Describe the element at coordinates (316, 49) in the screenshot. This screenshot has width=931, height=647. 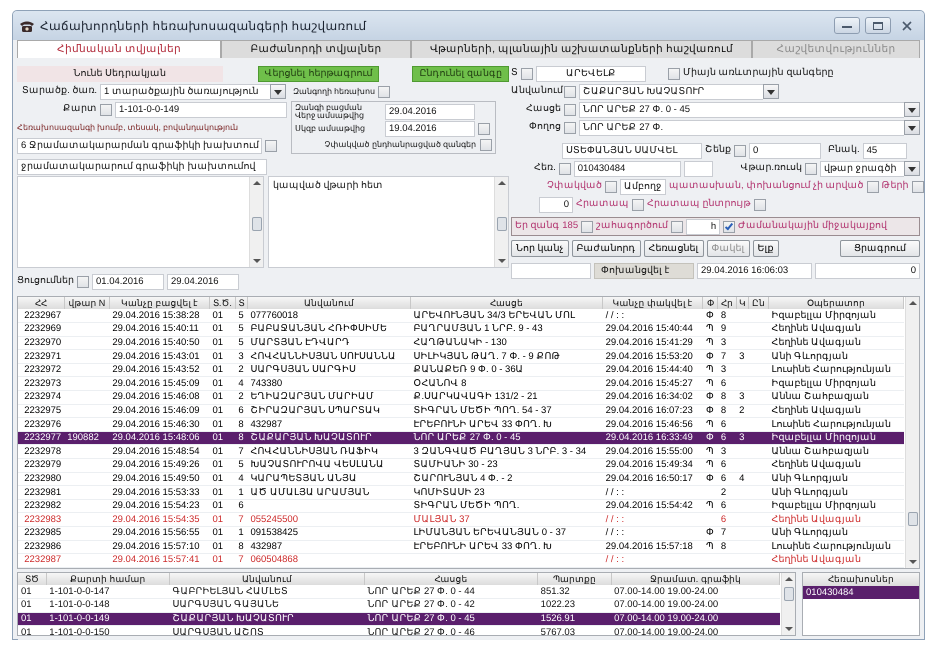
I see `tab: Բաժանորդի տվյալներ` at that location.